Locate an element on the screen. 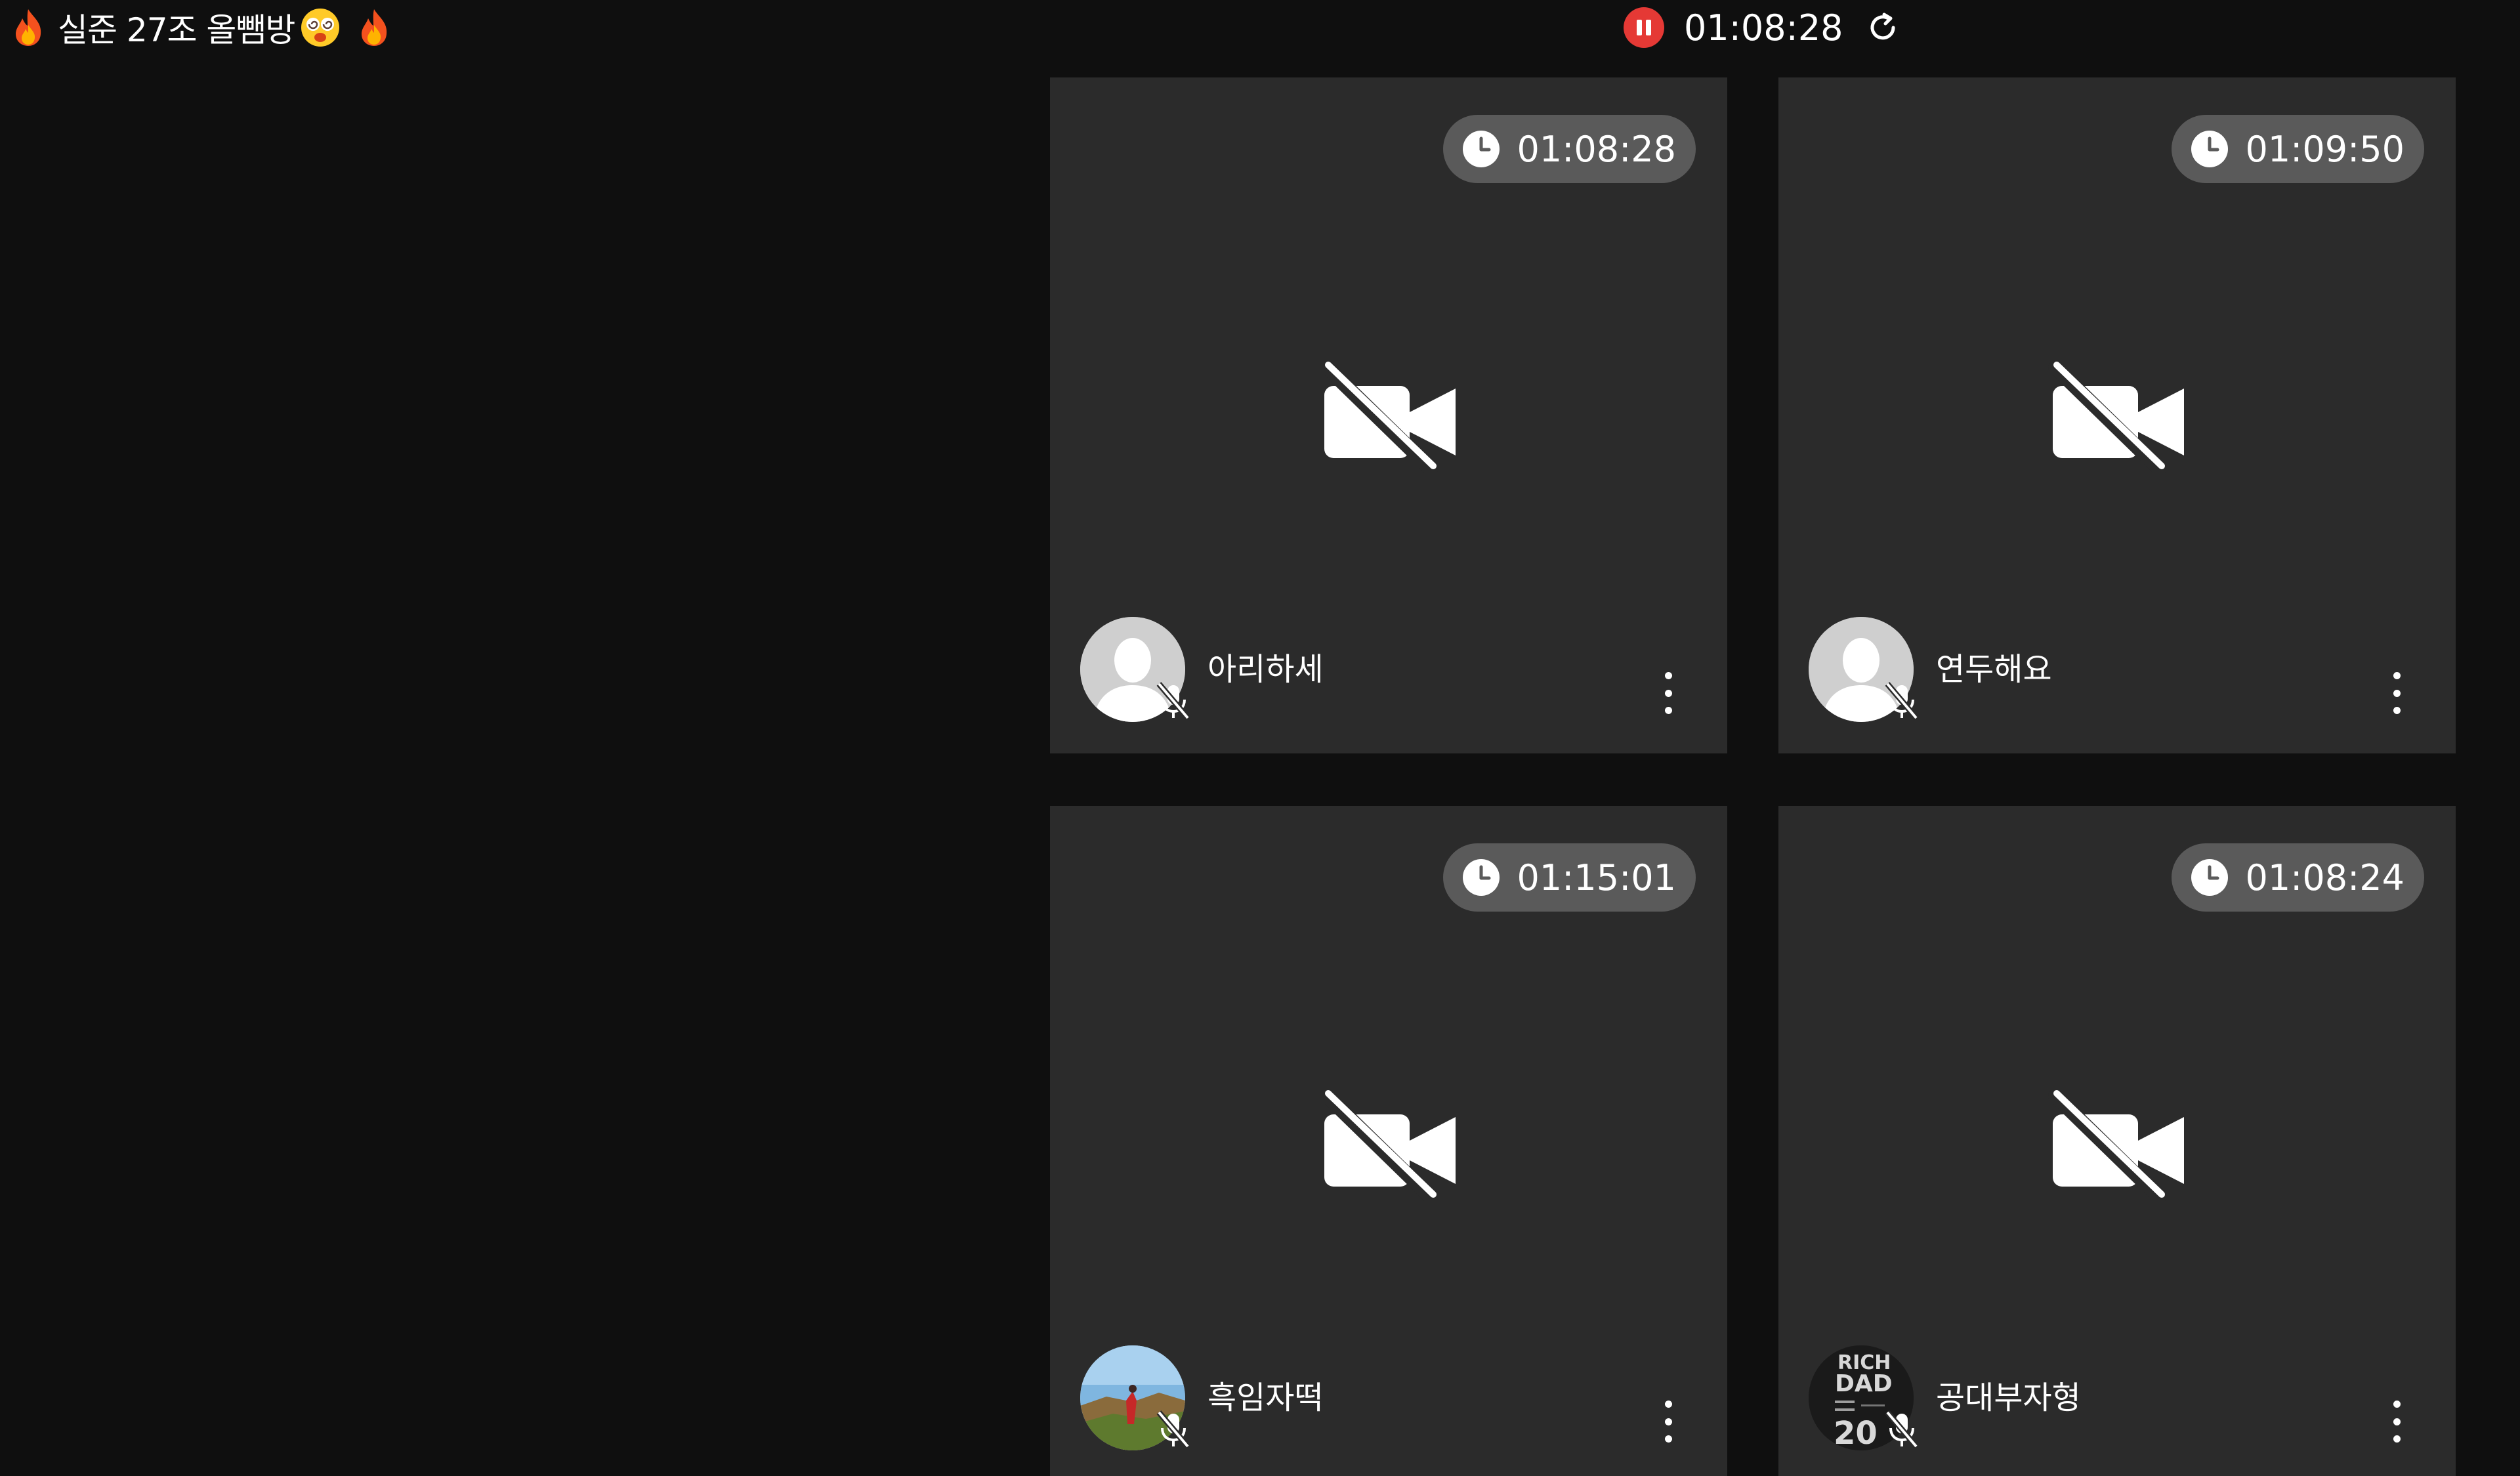  dizzy-face-emoji-icon is located at coordinates (320, 28).